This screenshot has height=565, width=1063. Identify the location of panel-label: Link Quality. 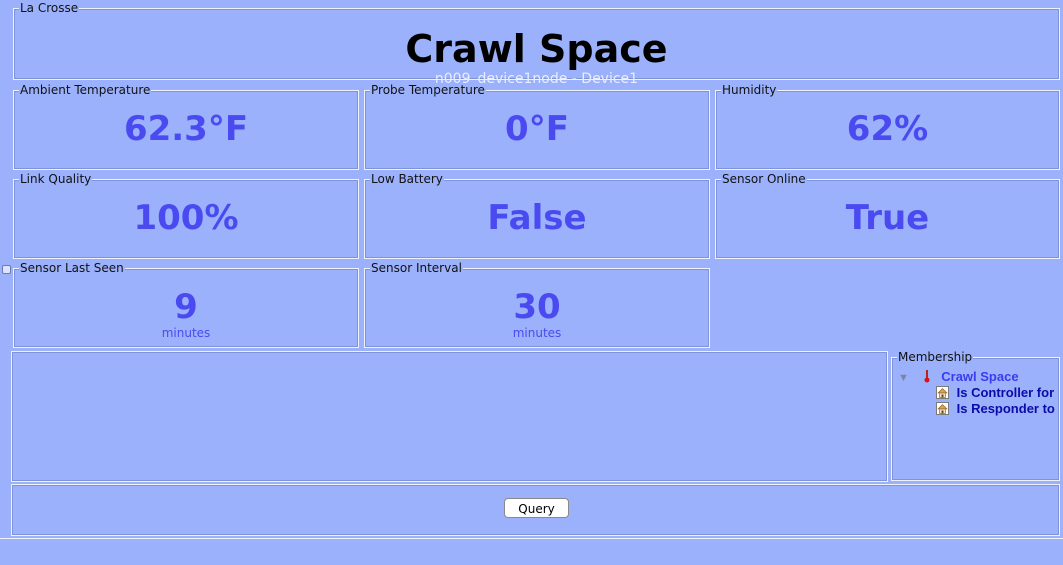
(56, 179).